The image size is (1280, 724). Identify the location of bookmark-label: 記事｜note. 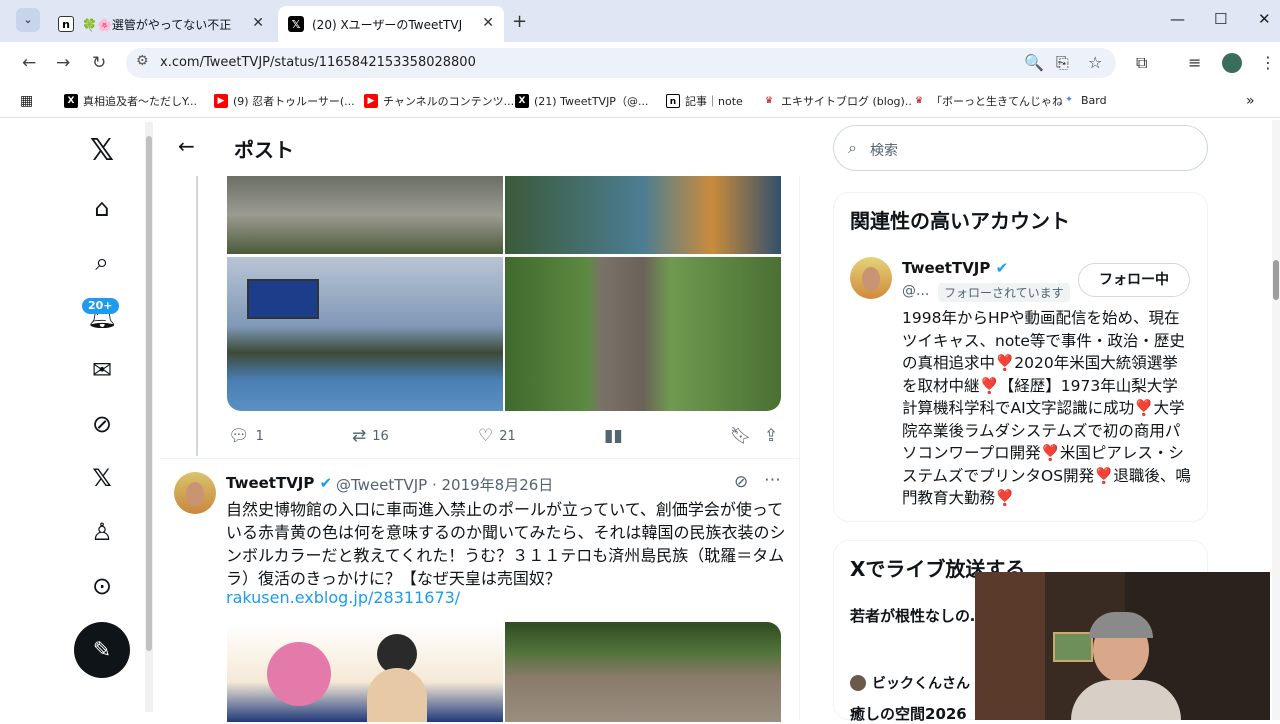
(714, 101).